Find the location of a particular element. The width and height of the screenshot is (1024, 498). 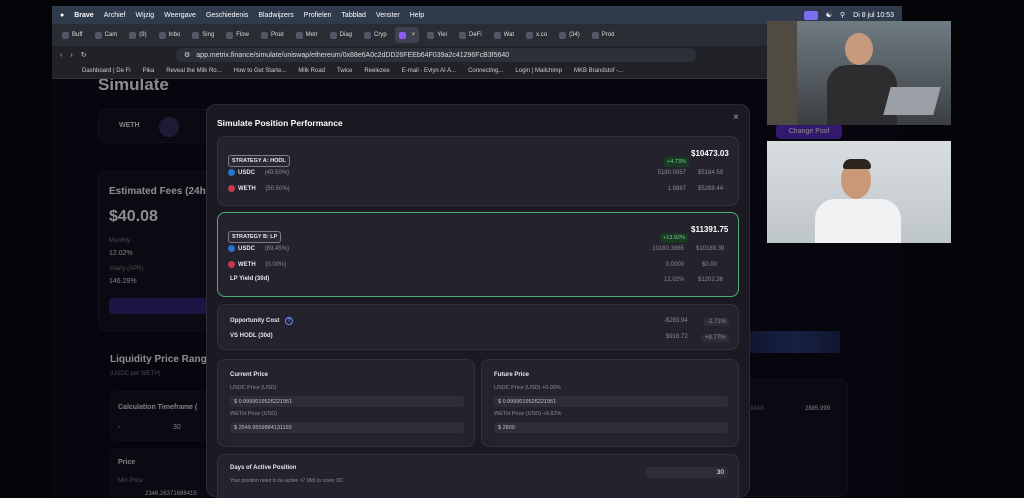

future-weth-field: $ 2800 is located at coordinates (611, 427).